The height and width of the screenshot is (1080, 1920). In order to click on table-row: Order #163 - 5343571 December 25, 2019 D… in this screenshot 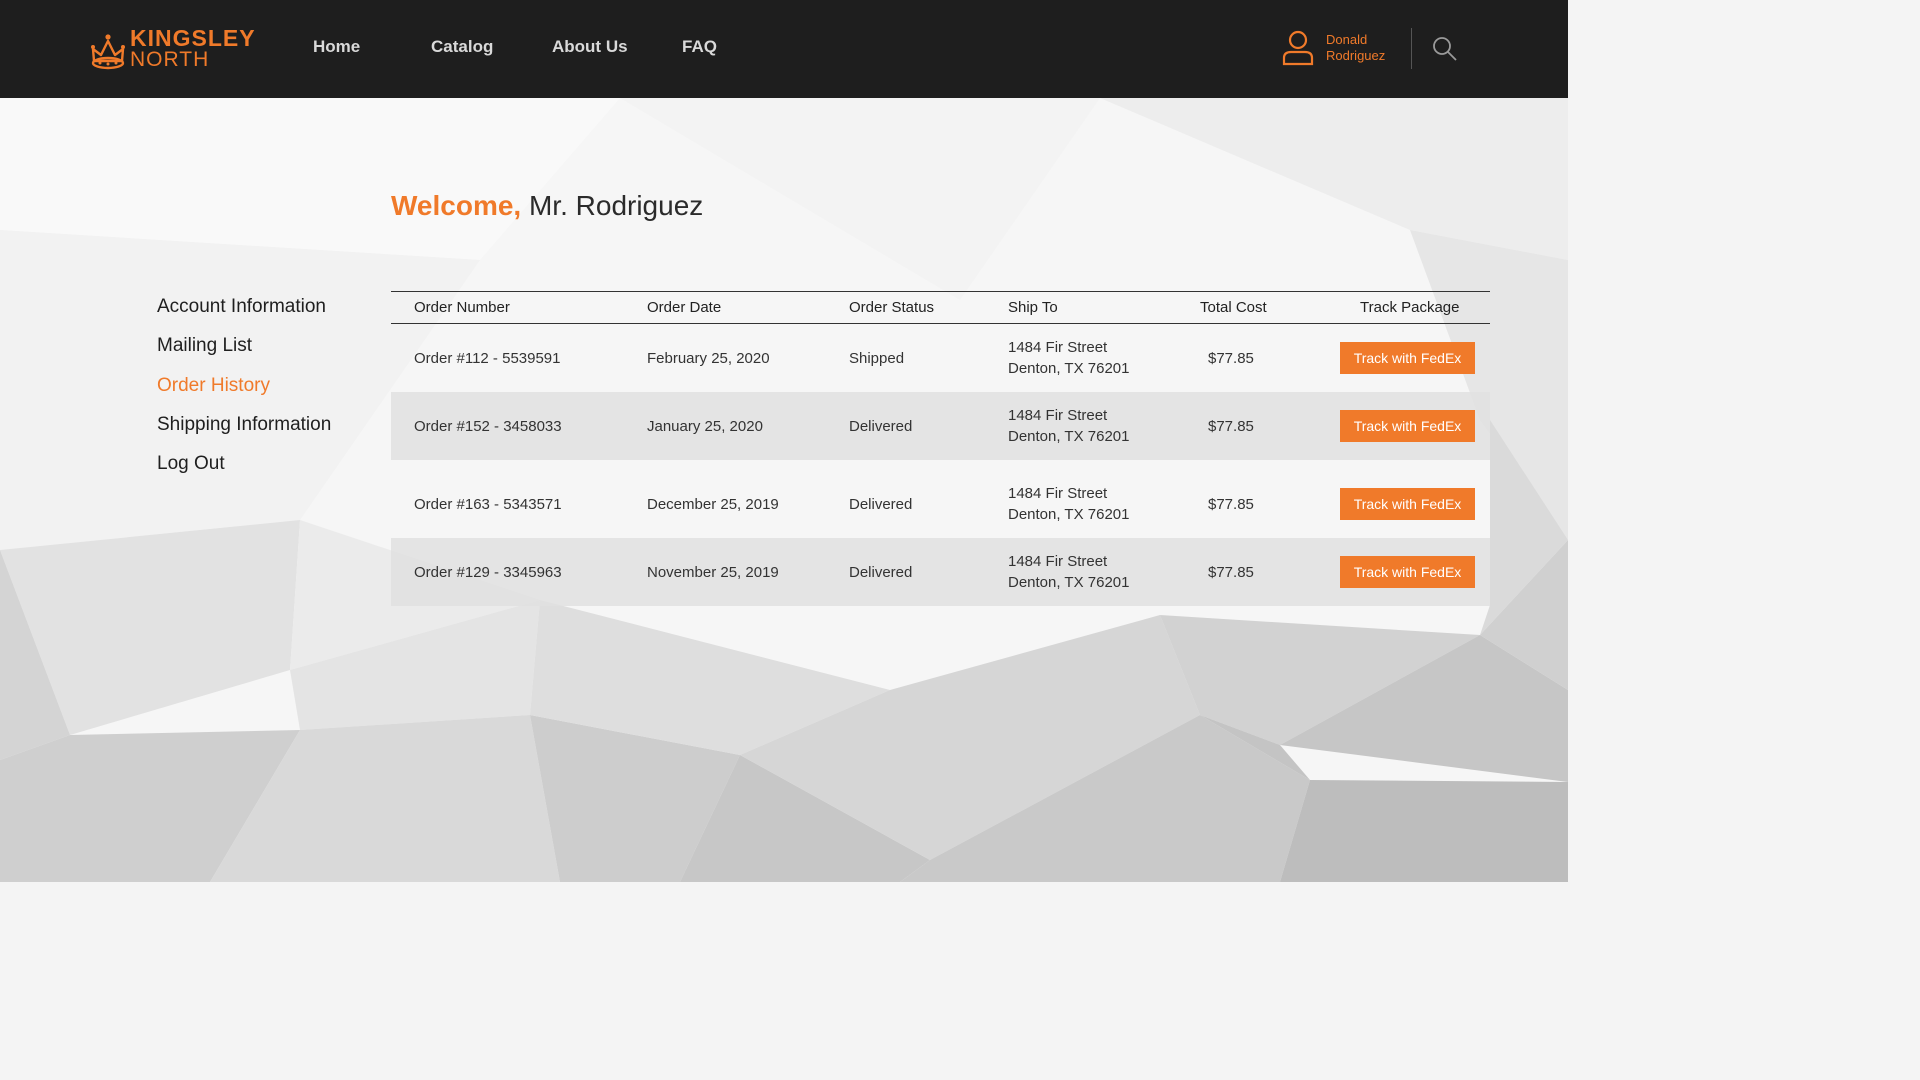, I will do `click(940, 499)`.